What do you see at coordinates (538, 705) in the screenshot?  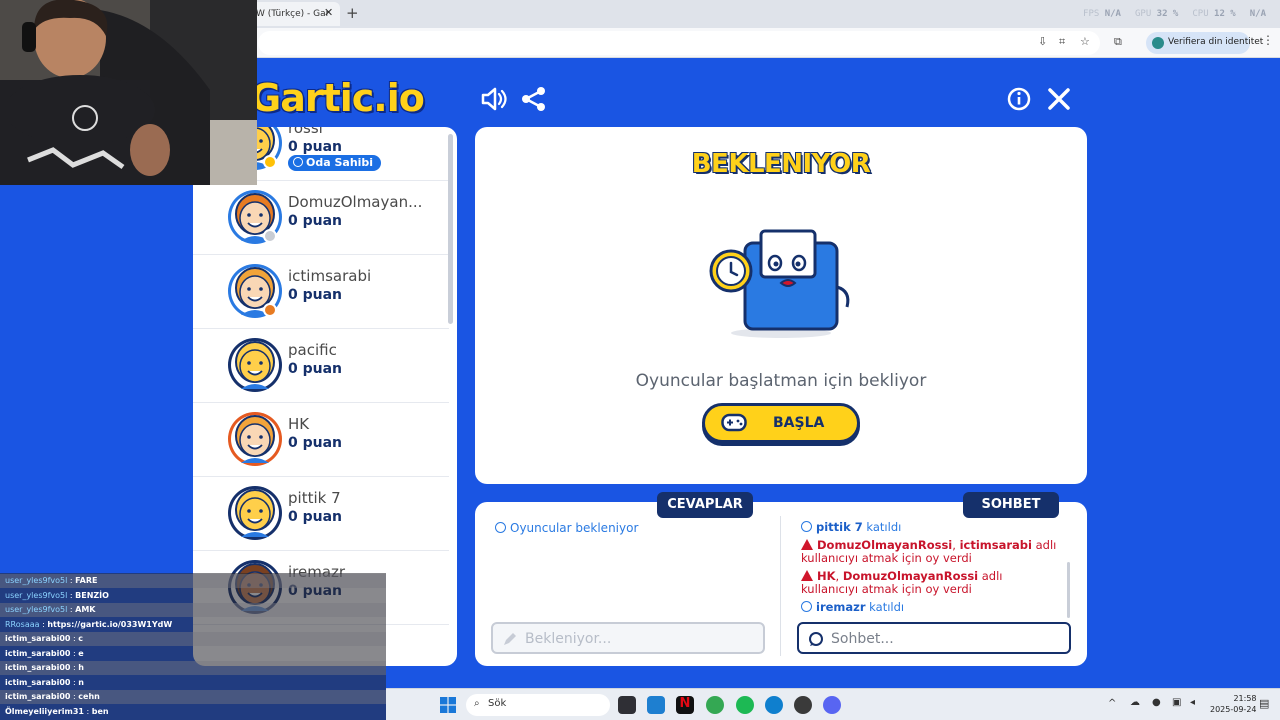 I see `taskbar-search: ⌕ Sök` at bounding box center [538, 705].